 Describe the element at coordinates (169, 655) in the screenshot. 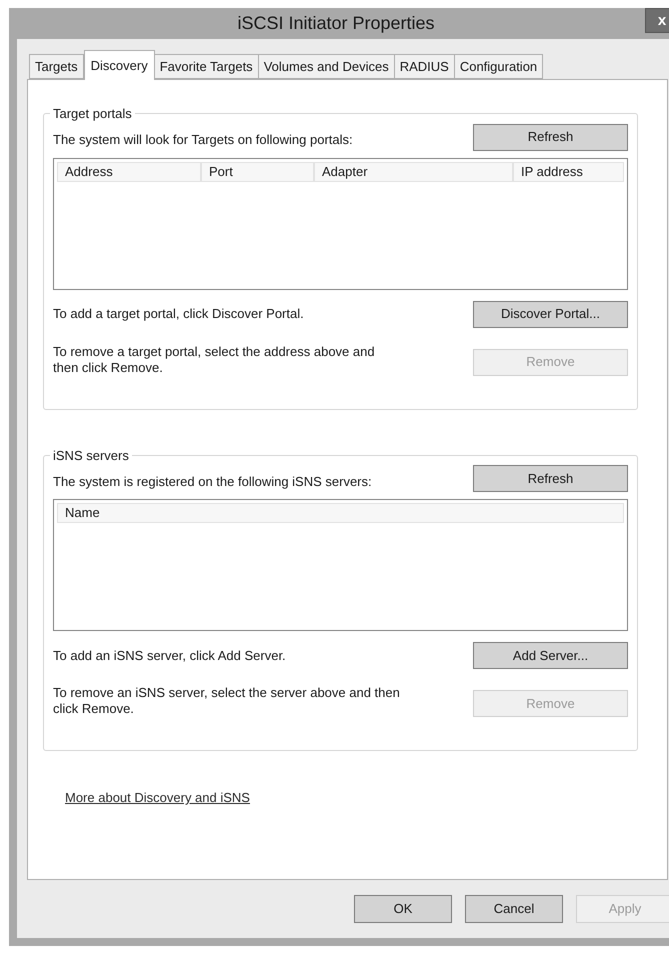

I see `instruction-text: To add an iSNS server, click Add Server.` at that location.